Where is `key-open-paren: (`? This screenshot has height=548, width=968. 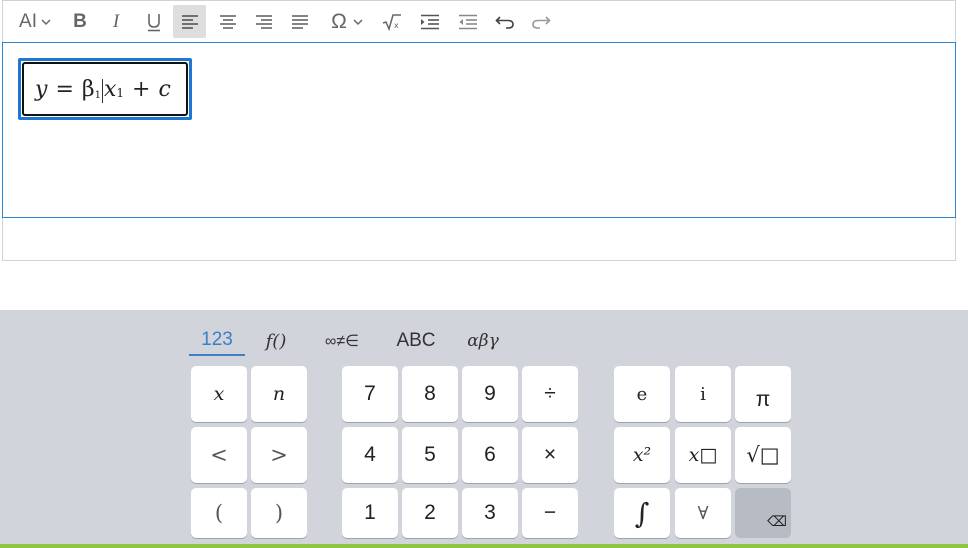 key-open-paren: ( is located at coordinates (219, 513).